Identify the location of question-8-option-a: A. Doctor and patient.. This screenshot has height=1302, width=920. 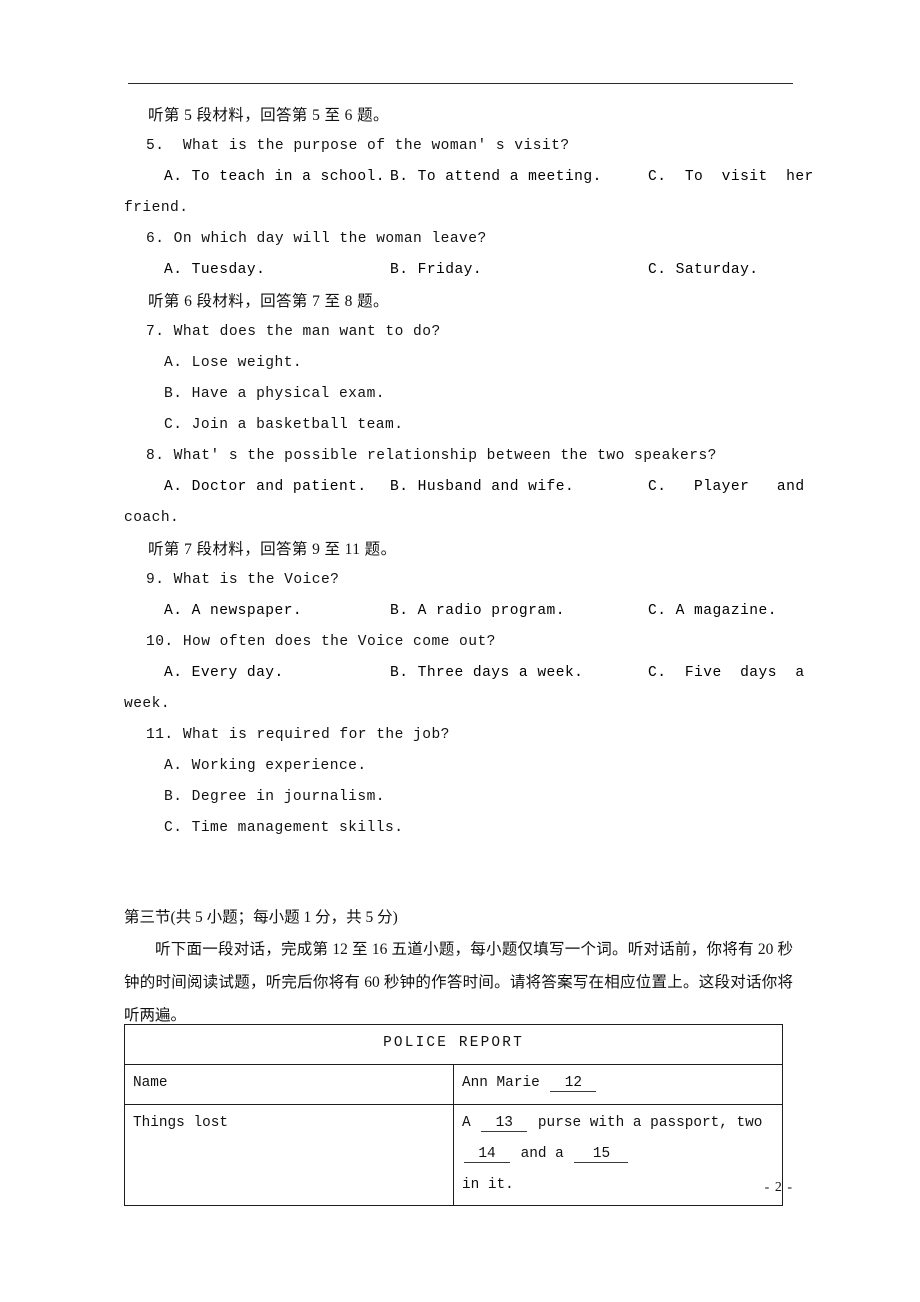
(265, 487).